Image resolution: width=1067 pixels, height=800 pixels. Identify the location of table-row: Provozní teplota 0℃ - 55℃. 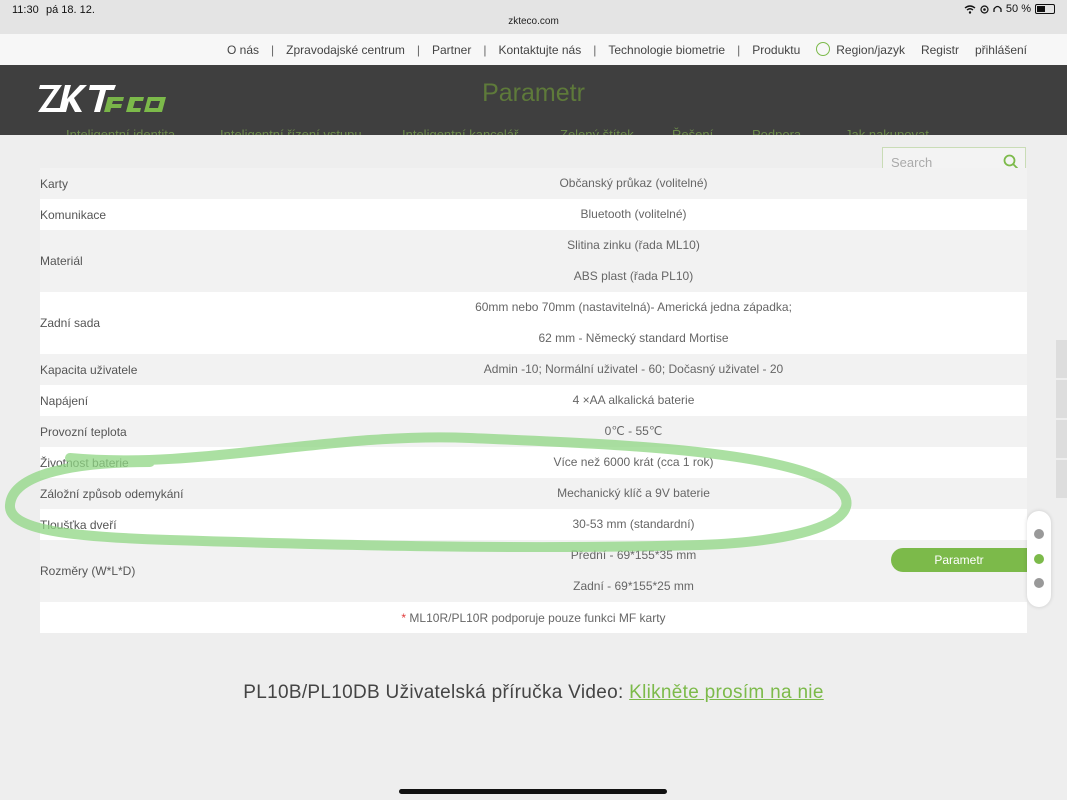
(533, 431).